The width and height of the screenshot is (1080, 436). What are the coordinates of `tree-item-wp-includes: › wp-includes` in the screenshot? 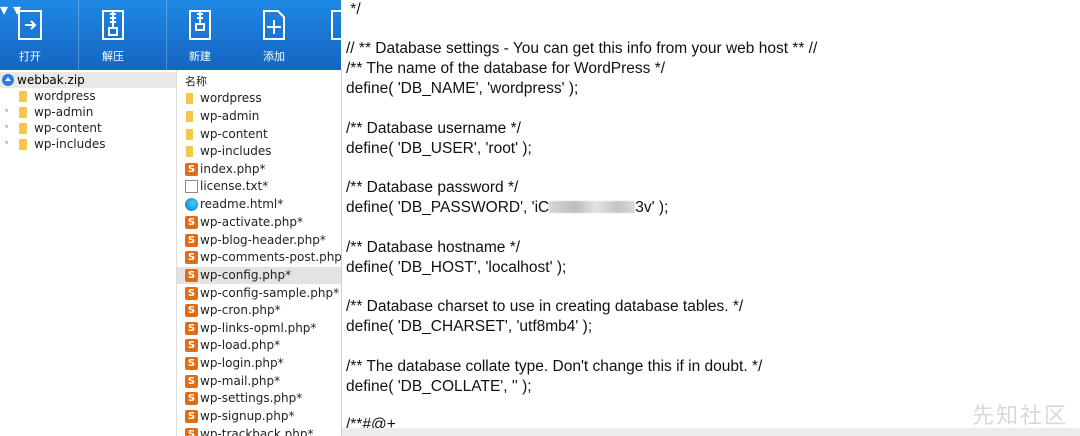 It's located at (88, 144).